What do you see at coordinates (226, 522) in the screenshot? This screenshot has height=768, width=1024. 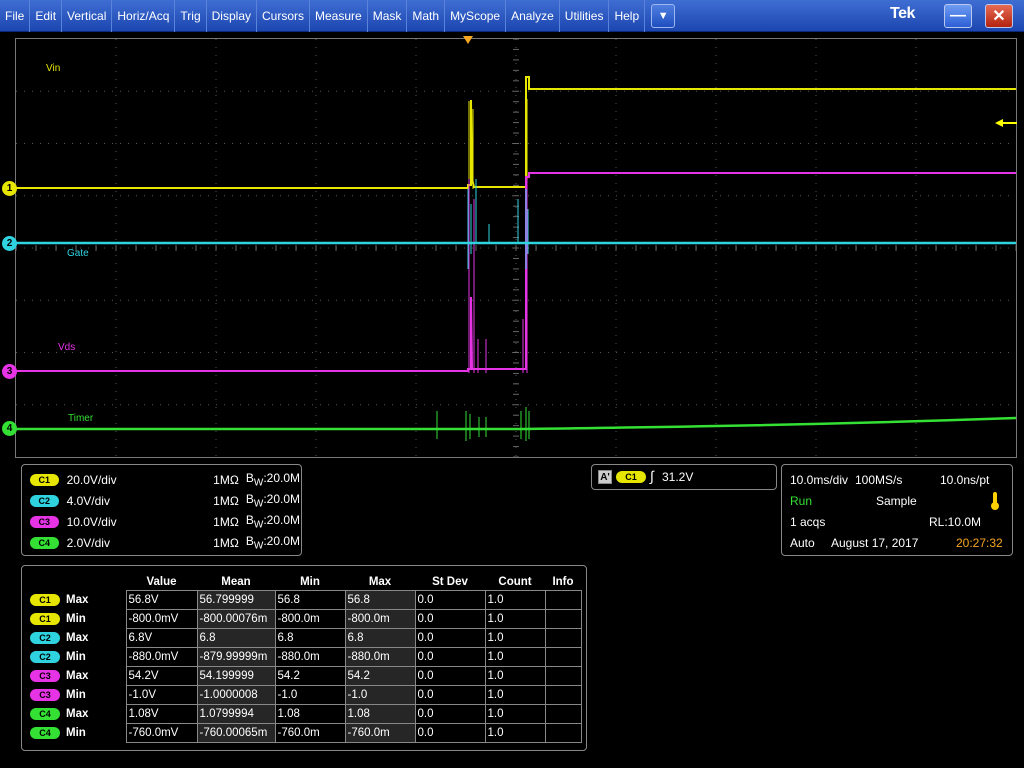 I see `ch3-impedance: 1MΩ` at bounding box center [226, 522].